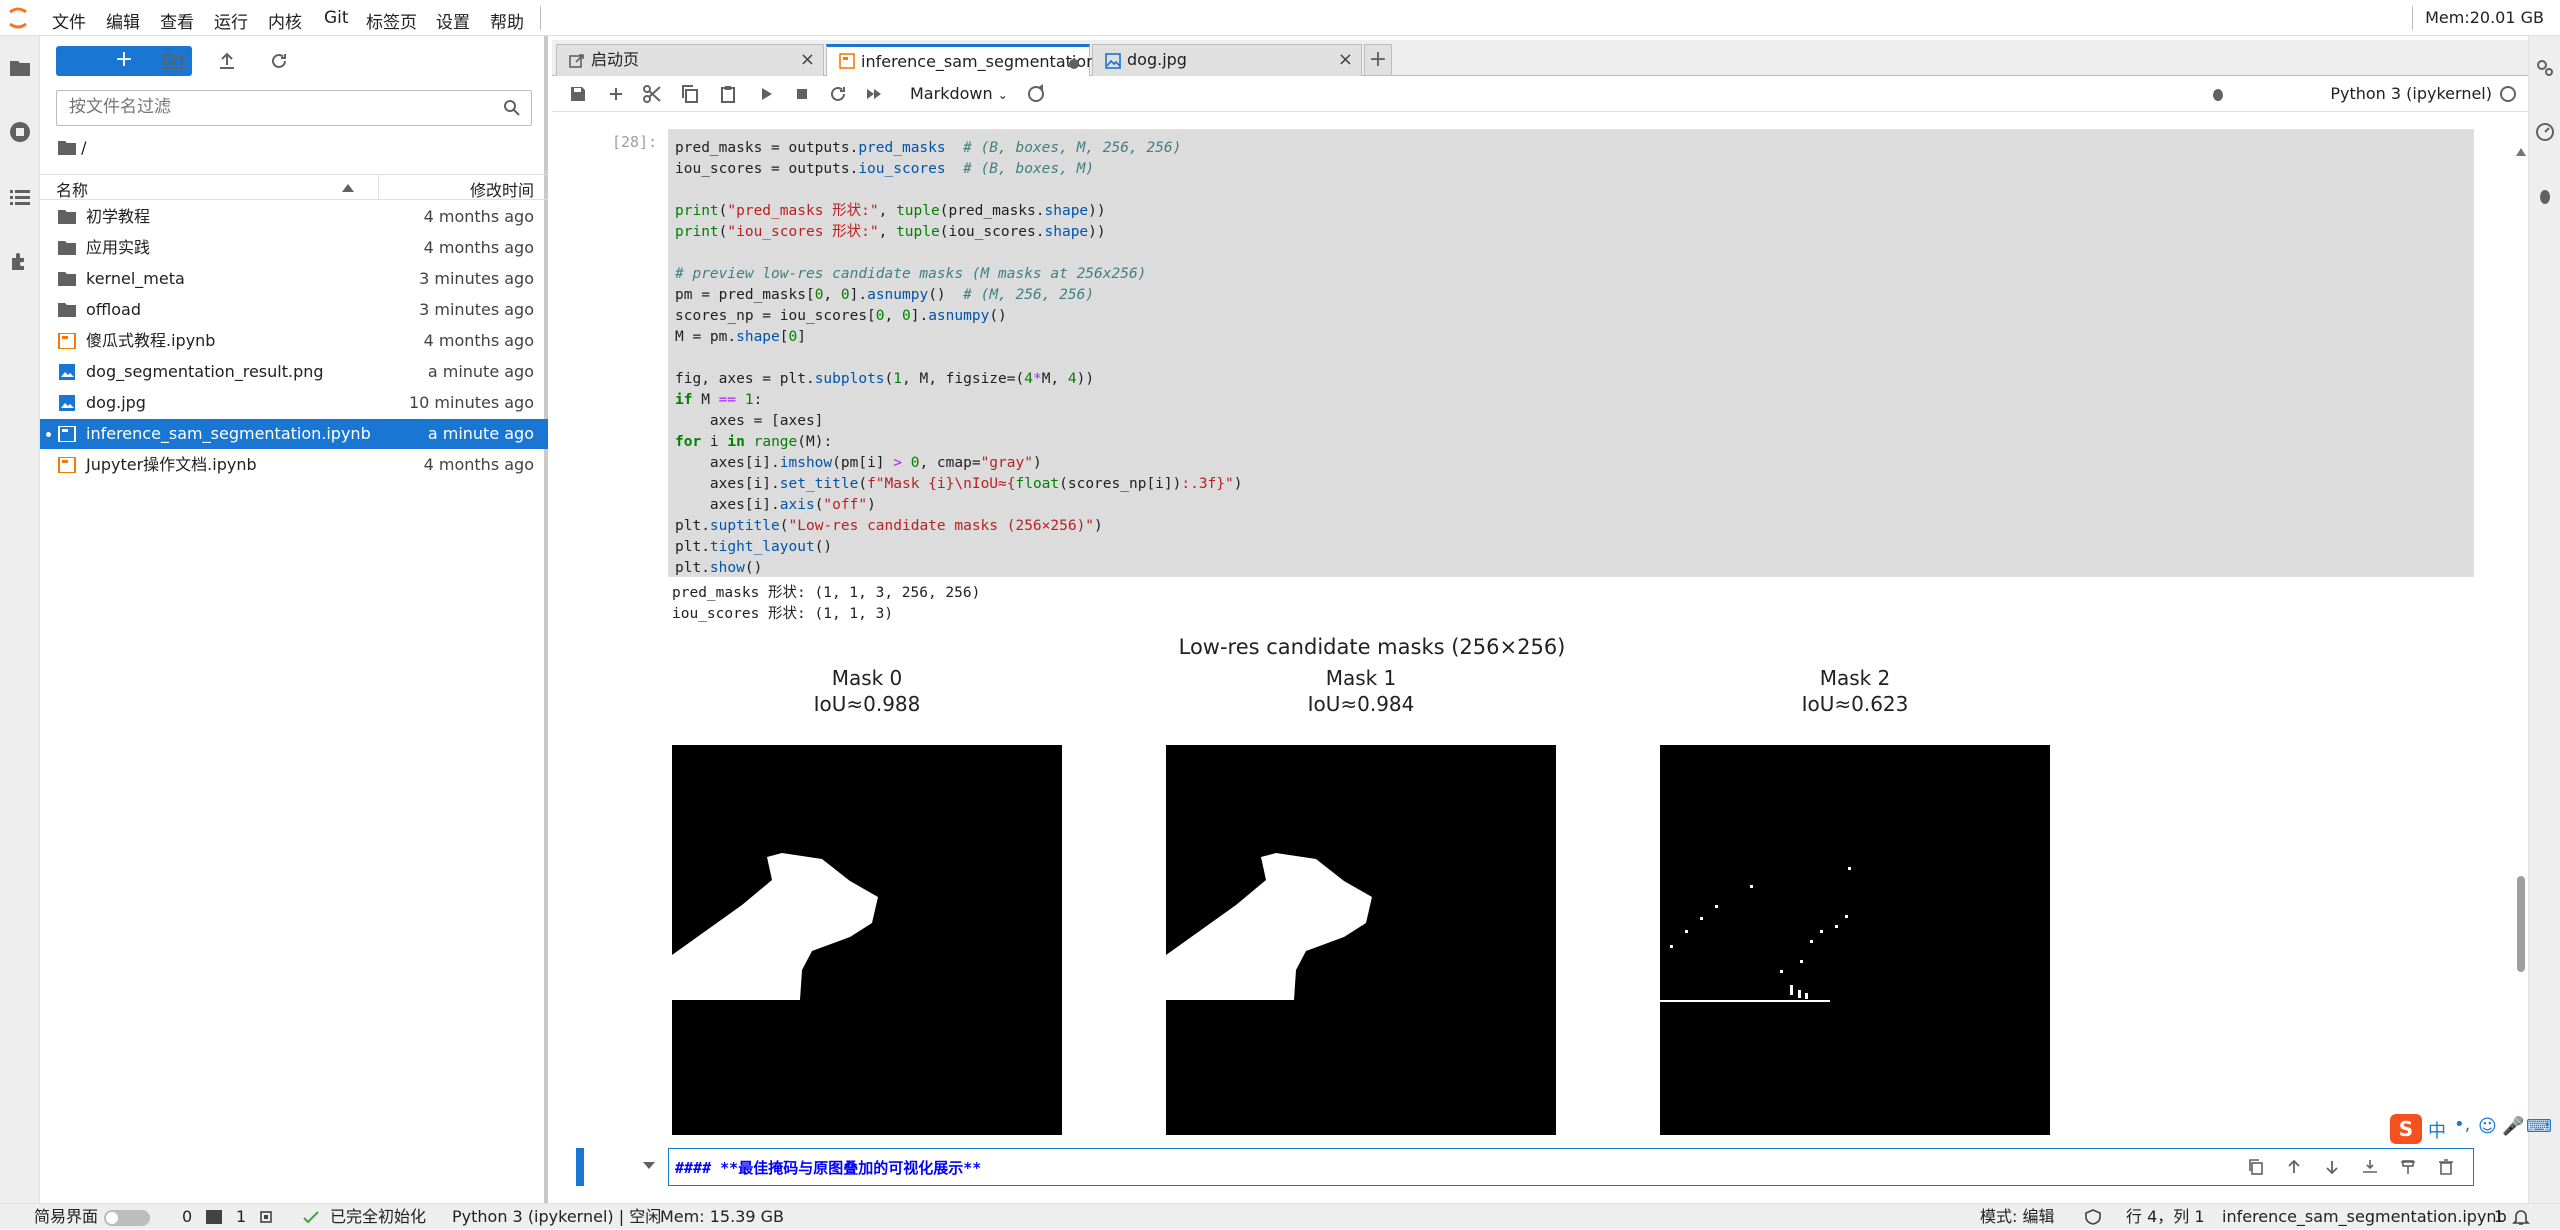 Image resolution: width=2560 pixels, height=1230 pixels. Describe the element at coordinates (649, 1166) in the screenshot. I see `collapse-icon` at that location.